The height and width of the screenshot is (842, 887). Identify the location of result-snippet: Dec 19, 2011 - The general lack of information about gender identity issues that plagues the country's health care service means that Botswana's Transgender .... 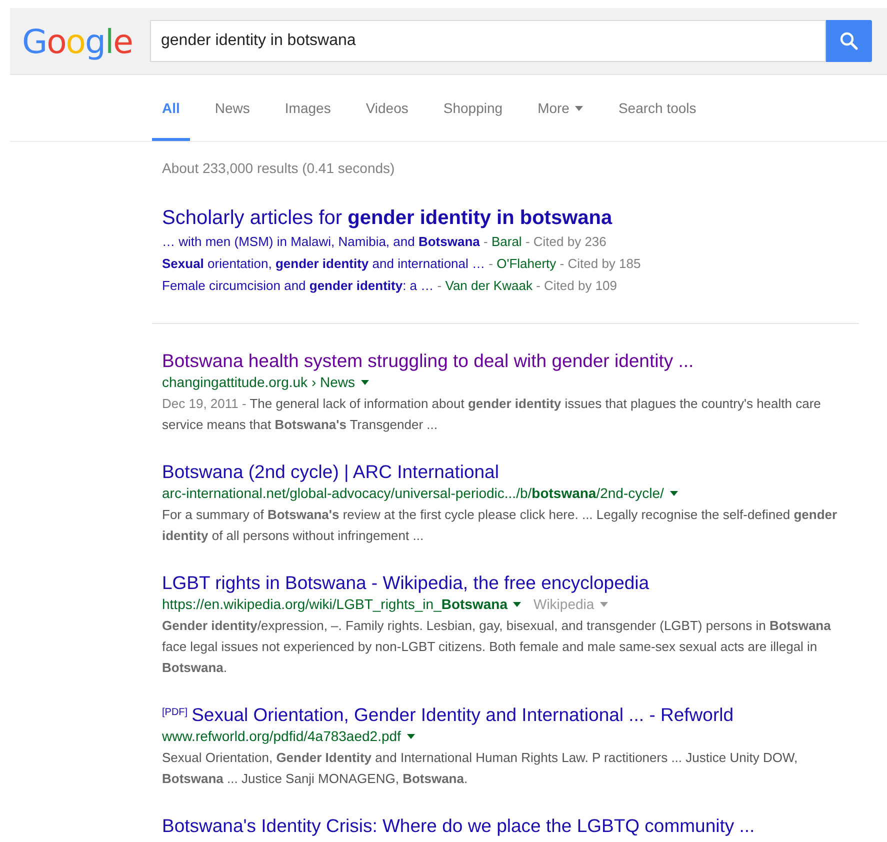
(492, 414).